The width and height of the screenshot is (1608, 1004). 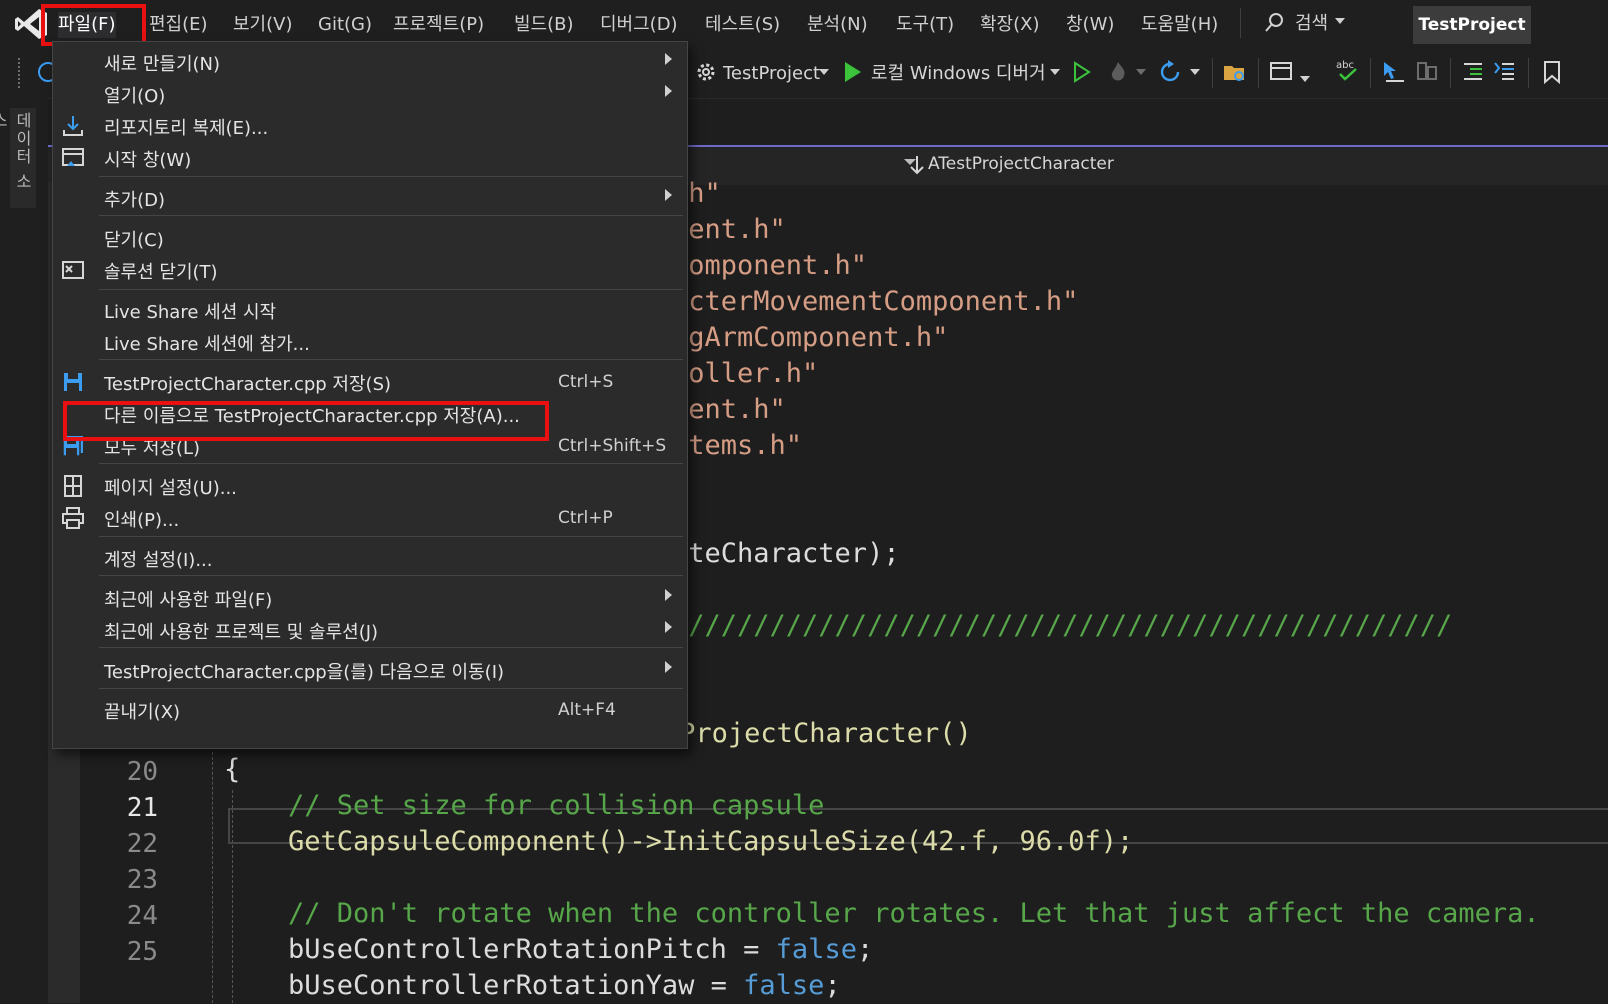 What do you see at coordinates (1472, 25) in the screenshot?
I see `project-name-badge: TestProject` at bounding box center [1472, 25].